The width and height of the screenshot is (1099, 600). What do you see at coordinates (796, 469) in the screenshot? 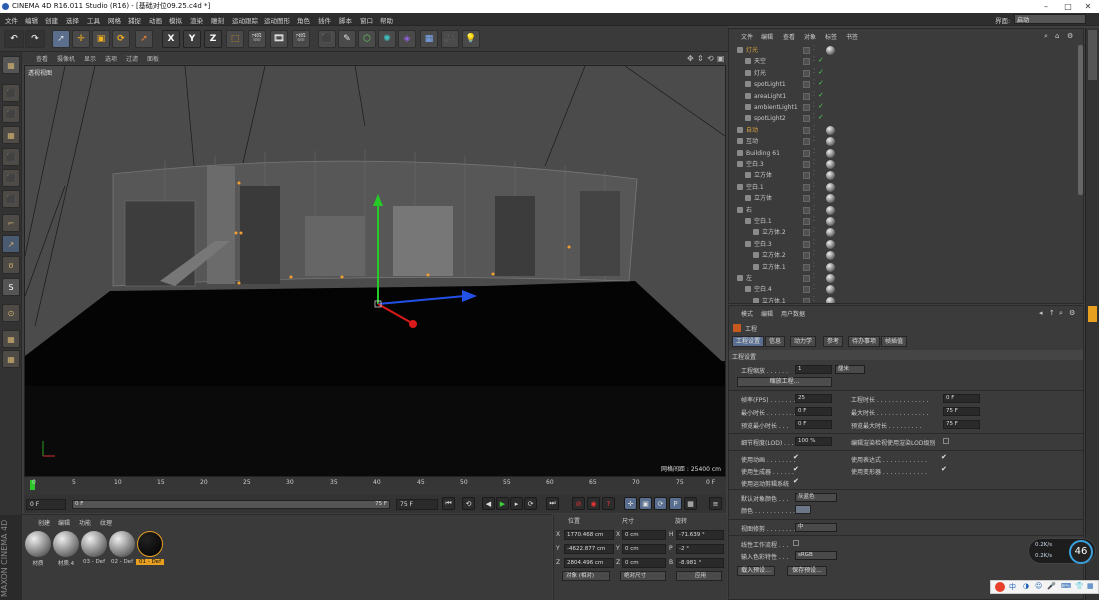
I see `use-generators-checkbox: ✔` at bounding box center [796, 469].